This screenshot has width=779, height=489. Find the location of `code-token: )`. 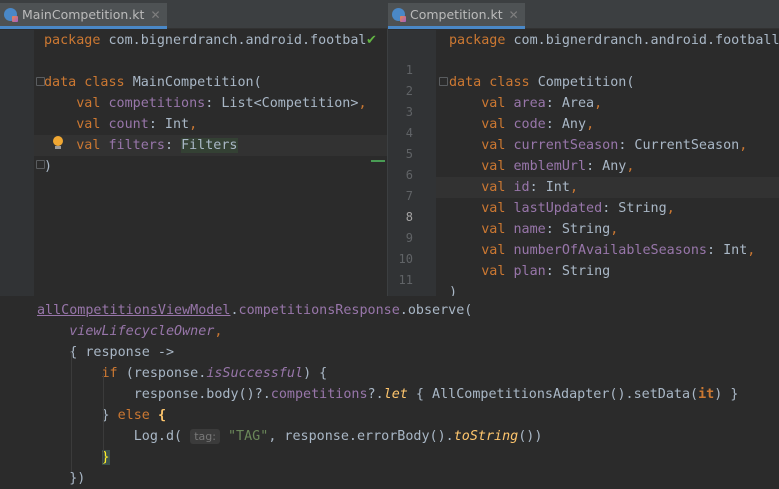

code-token: ) is located at coordinates (48, 166).